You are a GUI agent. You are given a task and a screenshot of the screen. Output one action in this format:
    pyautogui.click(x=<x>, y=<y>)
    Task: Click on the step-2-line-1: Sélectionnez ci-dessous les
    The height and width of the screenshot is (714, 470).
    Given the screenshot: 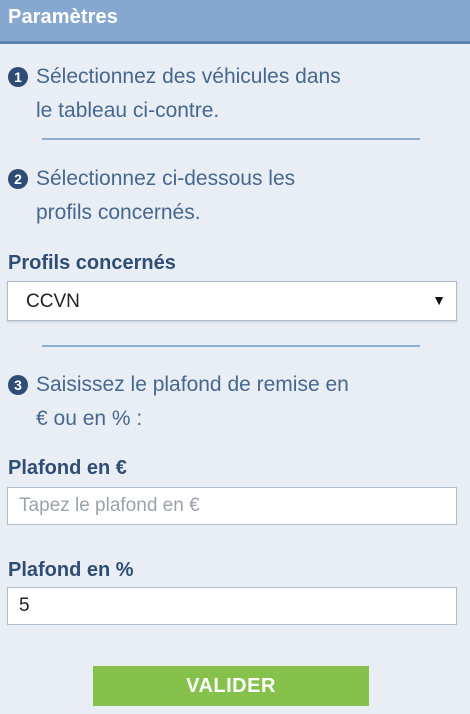 What is the action you would take?
    pyautogui.click(x=166, y=178)
    